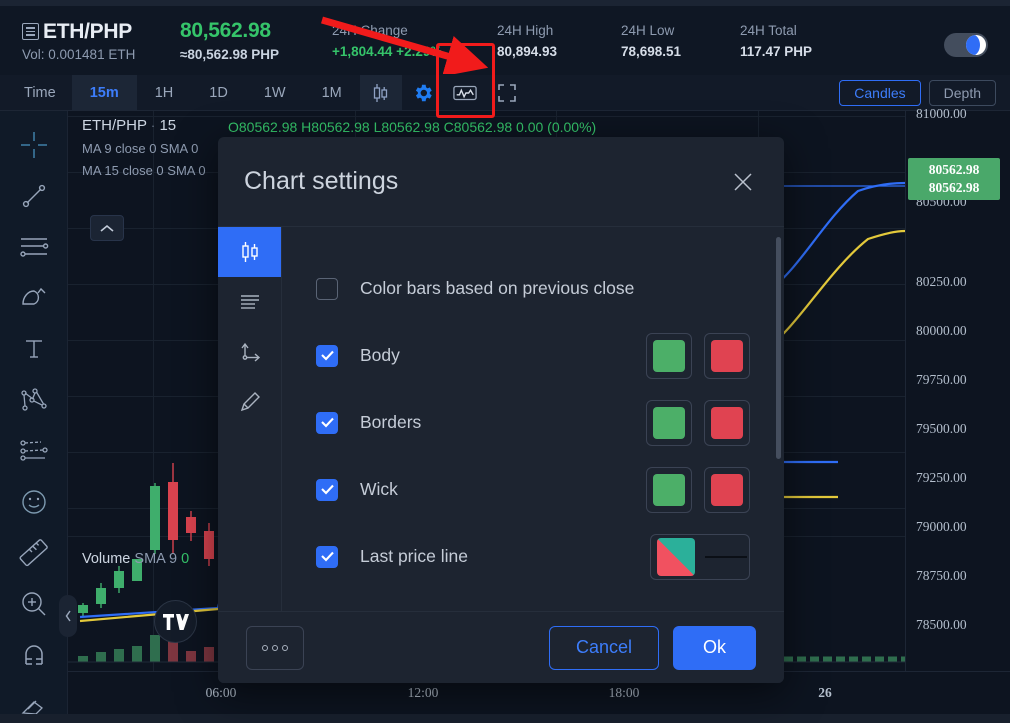  I want to click on volume-value: 0, so click(185, 559).